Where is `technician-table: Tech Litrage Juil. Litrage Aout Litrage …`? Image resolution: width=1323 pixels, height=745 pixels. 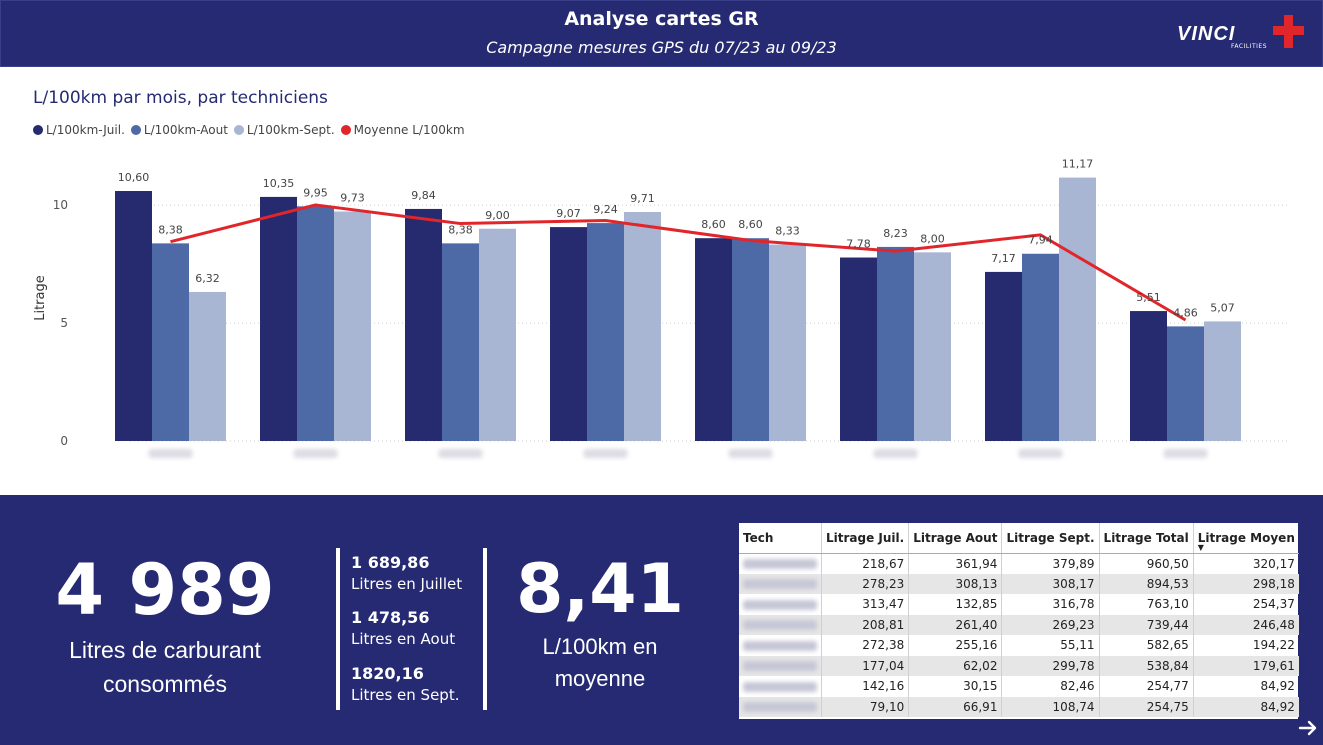
technician-table: Tech Litrage Juil. Litrage Aout Litrage … is located at coordinates (1019, 621).